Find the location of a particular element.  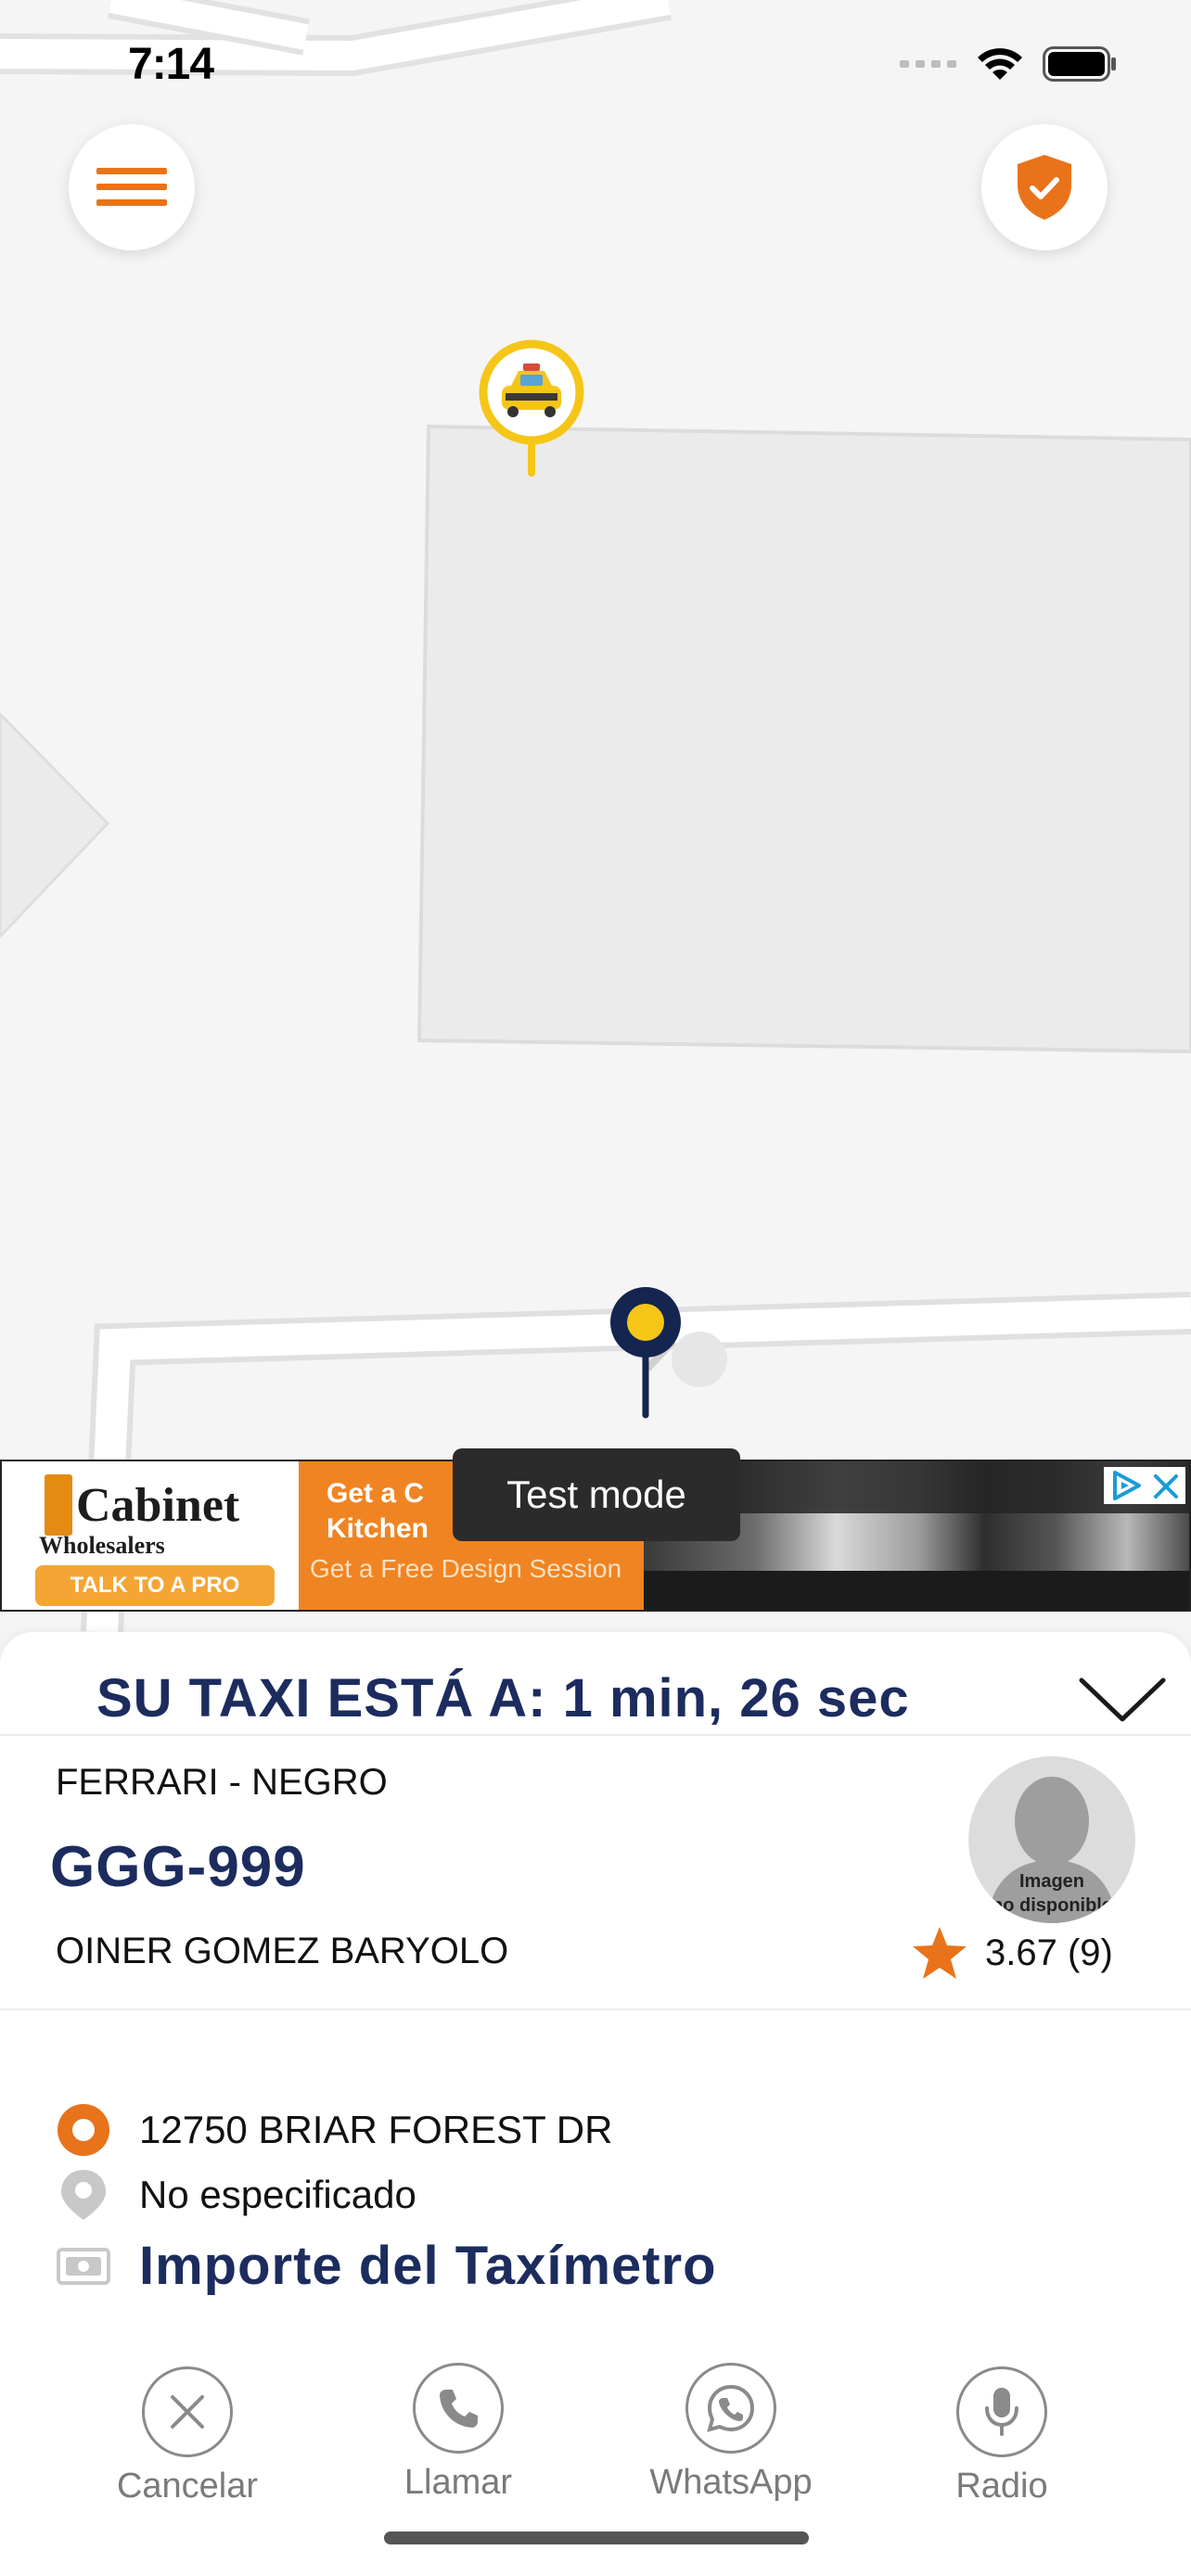

cancel-circle is located at coordinates (187, 2411).